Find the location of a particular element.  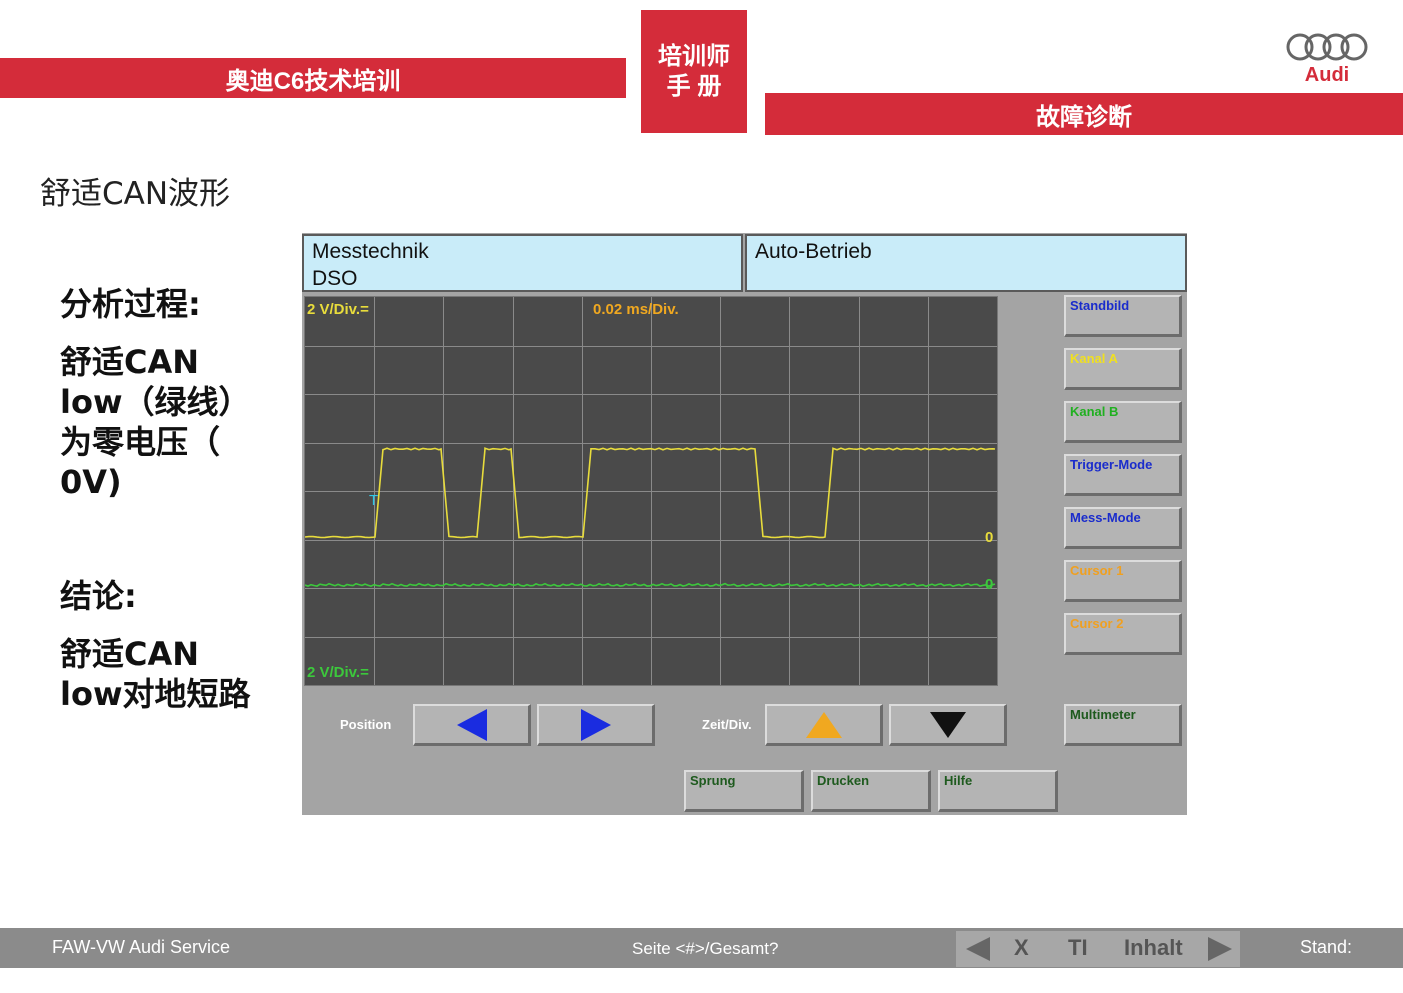

cursor-1-label: Cursor 1 is located at coordinates (1097, 570).